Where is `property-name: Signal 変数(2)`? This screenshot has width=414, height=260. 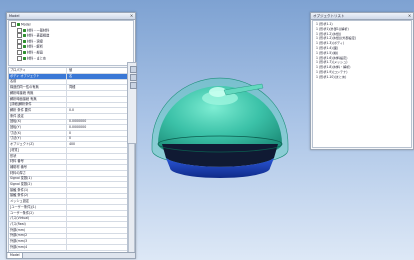
property-name: Signal 変数(2) is located at coordinates (38, 184).